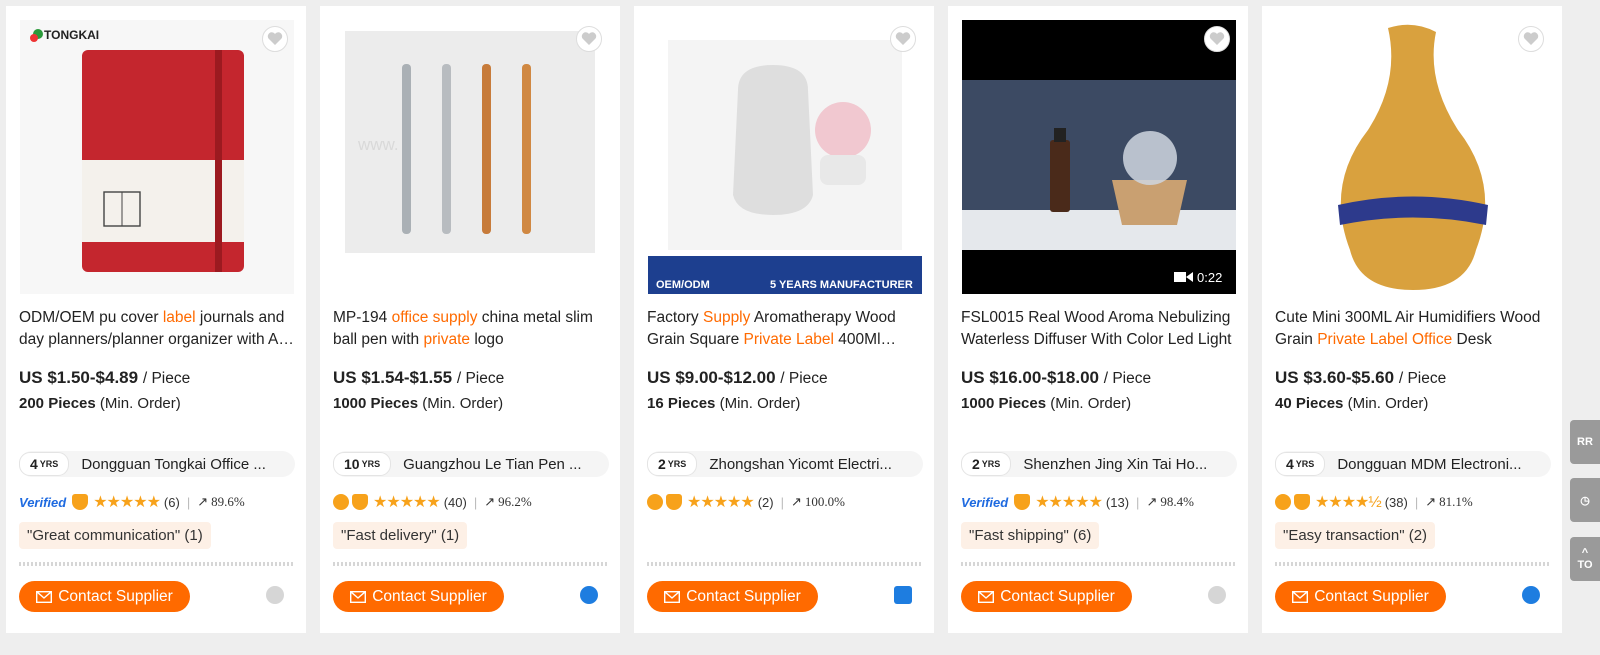 The width and height of the screenshot is (1600, 655). Describe the element at coordinates (1385, 339) in the screenshot. I see `title-highlight: Private Label Office` at that location.